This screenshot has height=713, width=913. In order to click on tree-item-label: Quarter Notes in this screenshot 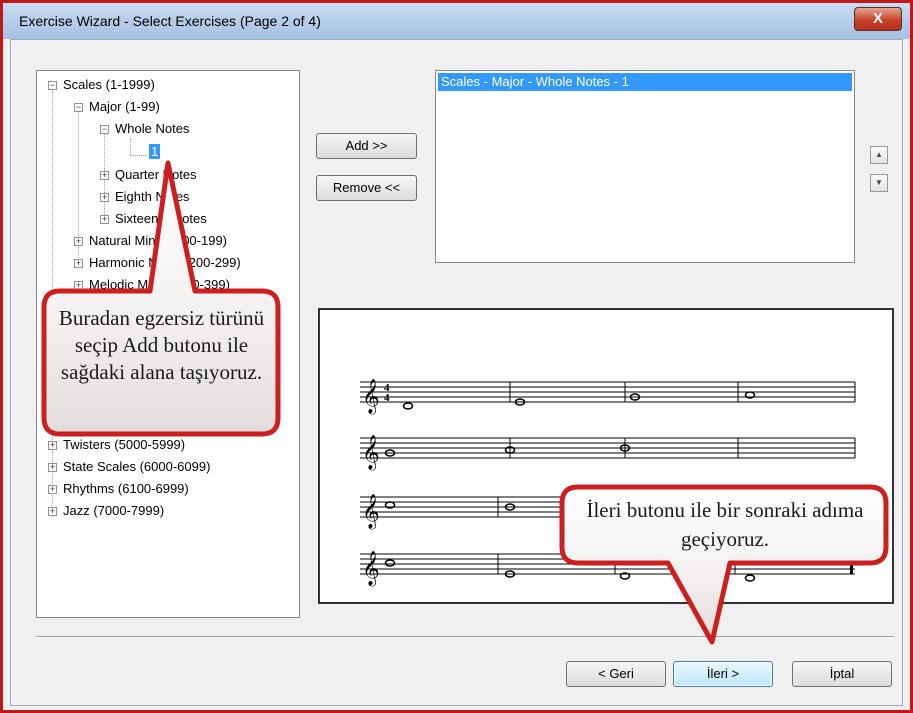, I will do `click(156, 174)`.